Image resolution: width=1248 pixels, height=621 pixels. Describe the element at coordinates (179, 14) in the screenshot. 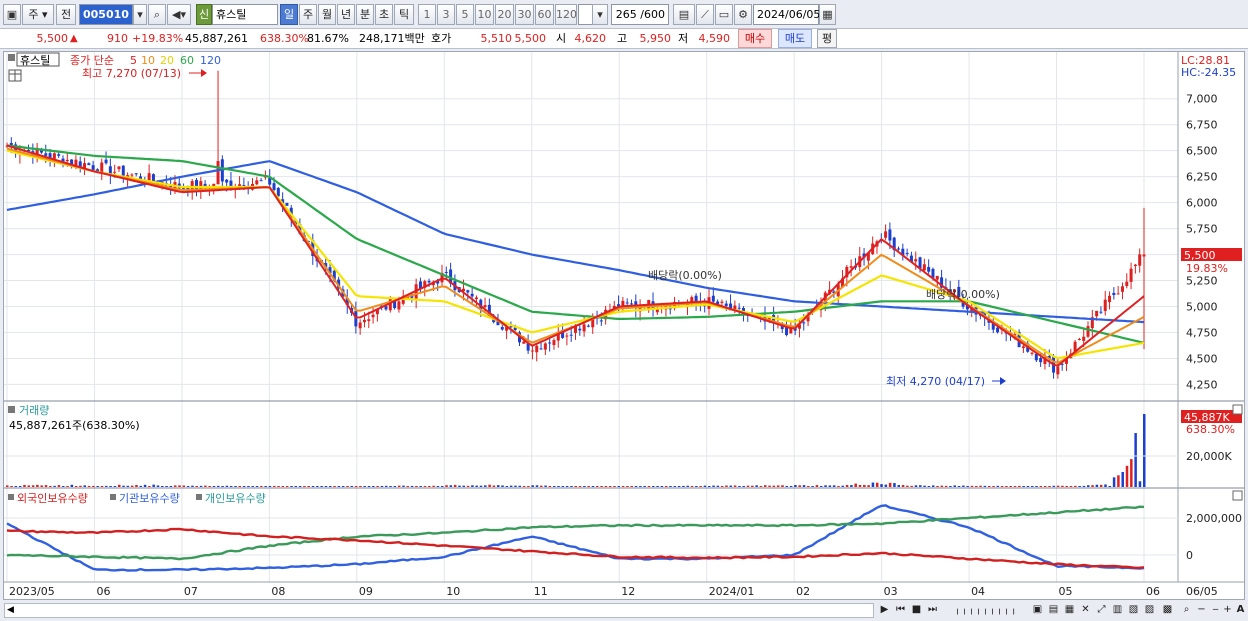

I see `speaker-icon: ◀▾` at that location.